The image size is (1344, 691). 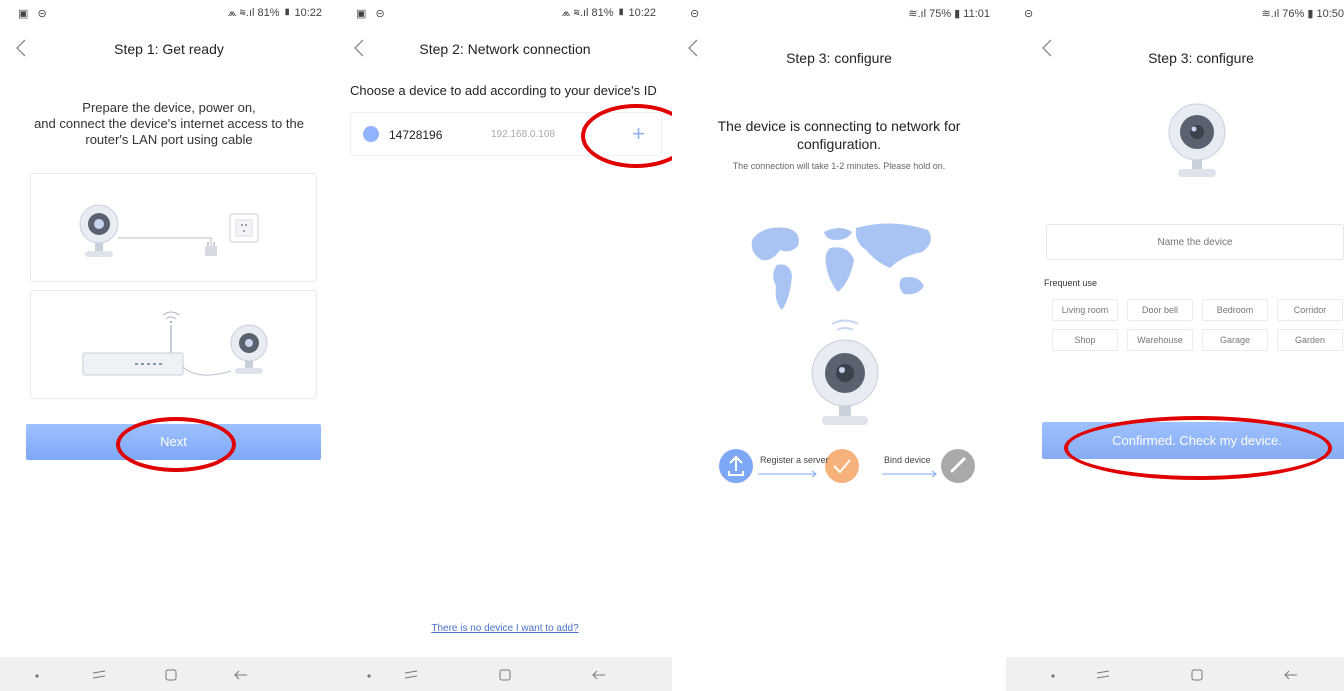 What do you see at coordinates (907, 460) in the screenshot?
I see `step-bind-label: Bind device` at bounding box center [907, 460].